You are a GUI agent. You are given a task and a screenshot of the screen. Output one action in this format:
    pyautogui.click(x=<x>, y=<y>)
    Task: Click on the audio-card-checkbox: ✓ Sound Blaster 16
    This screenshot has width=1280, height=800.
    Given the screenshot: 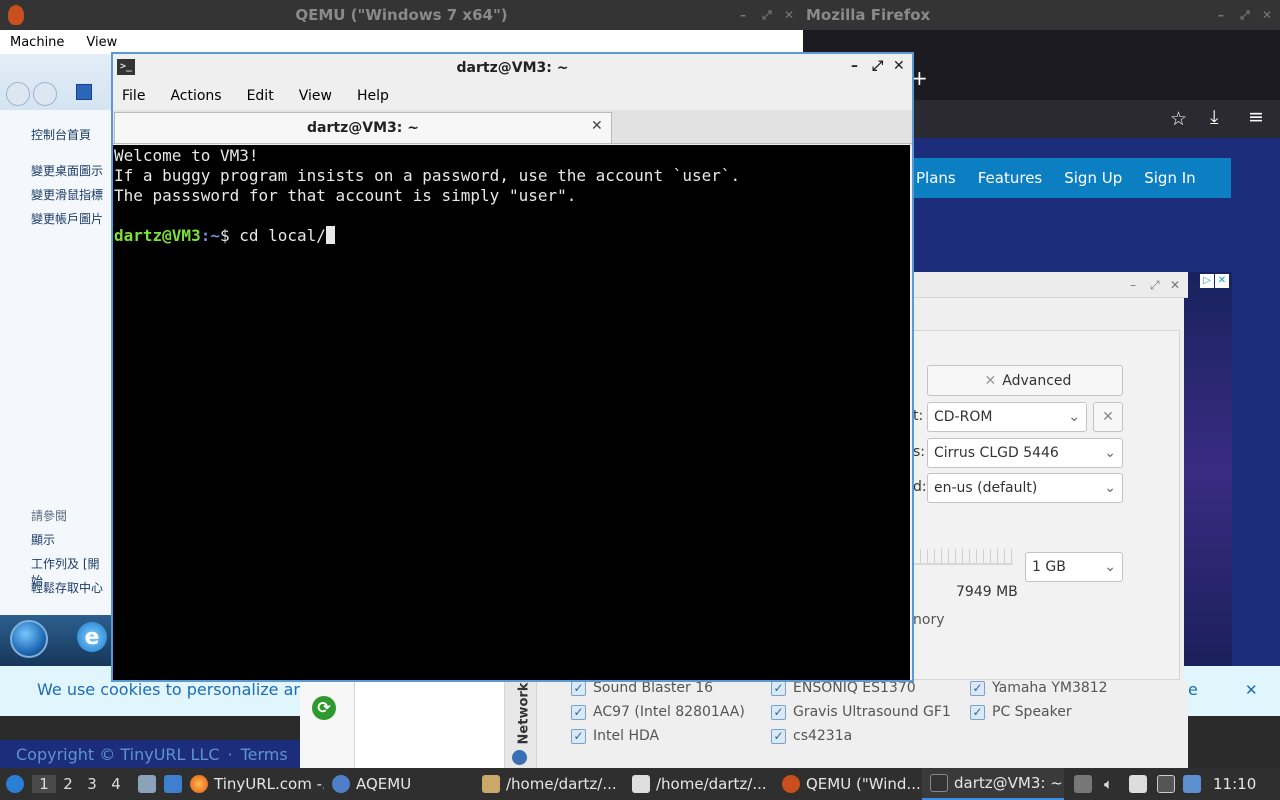 What is the action you would take?
    pyautogui.click(x=642, y=688)
    